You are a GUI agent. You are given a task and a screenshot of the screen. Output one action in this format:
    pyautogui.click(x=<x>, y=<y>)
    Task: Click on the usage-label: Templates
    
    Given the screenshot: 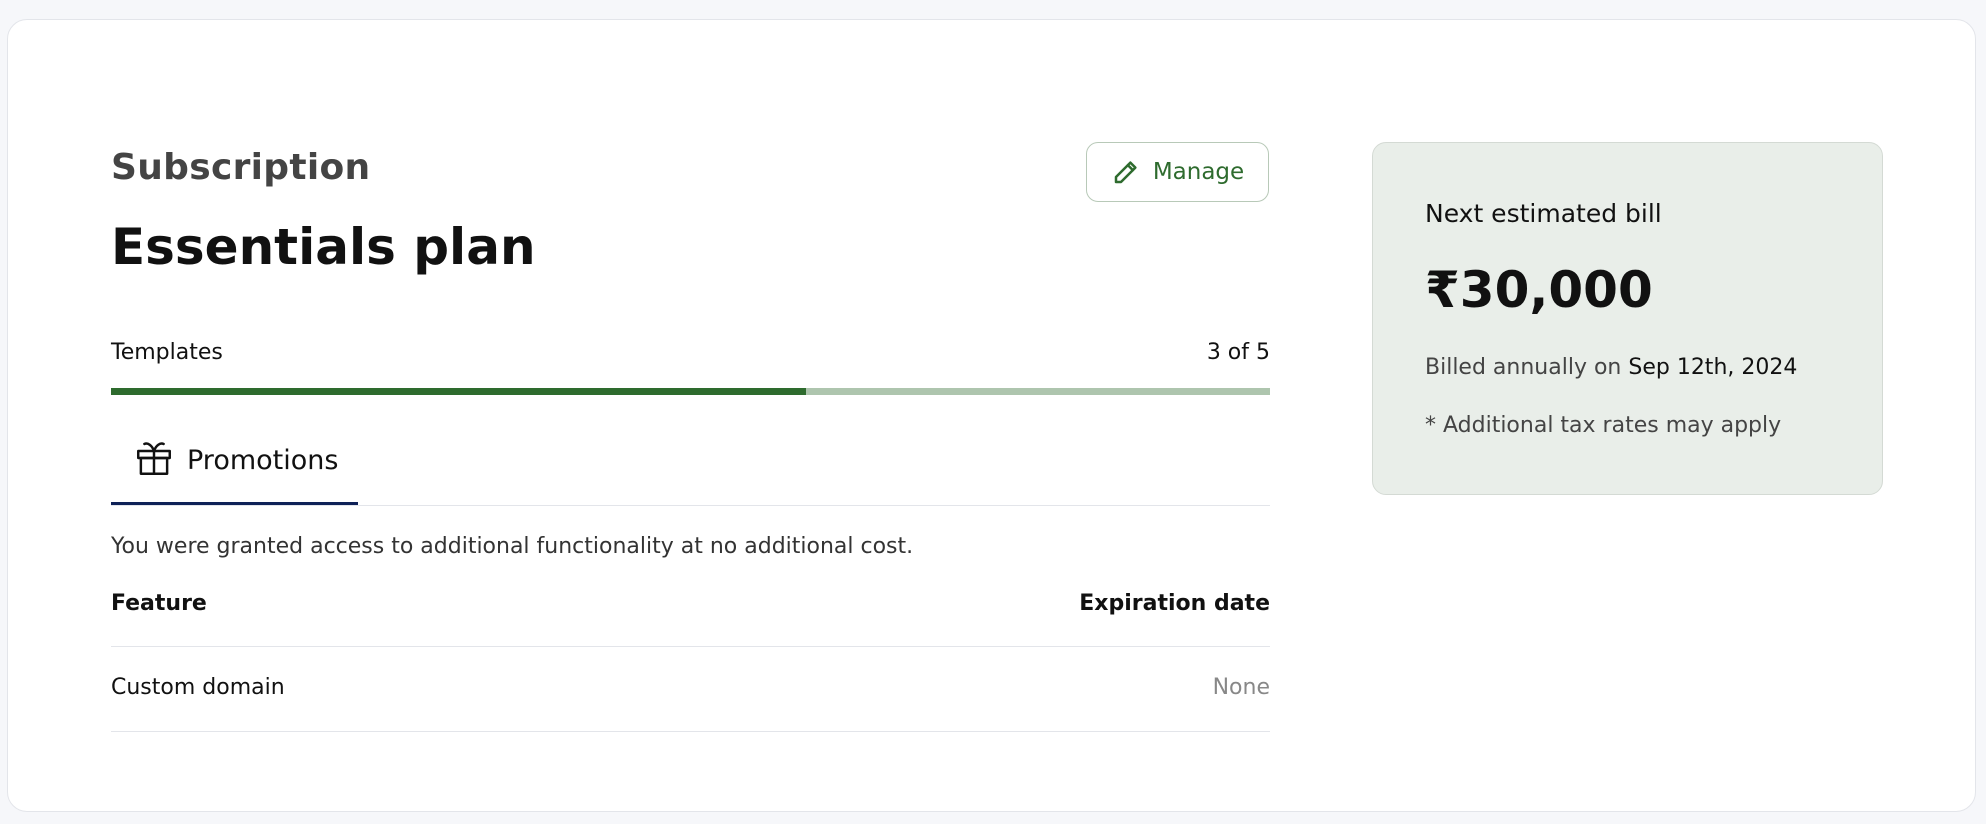 What is the action you would take?
    pyautogui.click(x=167, y=352)
    